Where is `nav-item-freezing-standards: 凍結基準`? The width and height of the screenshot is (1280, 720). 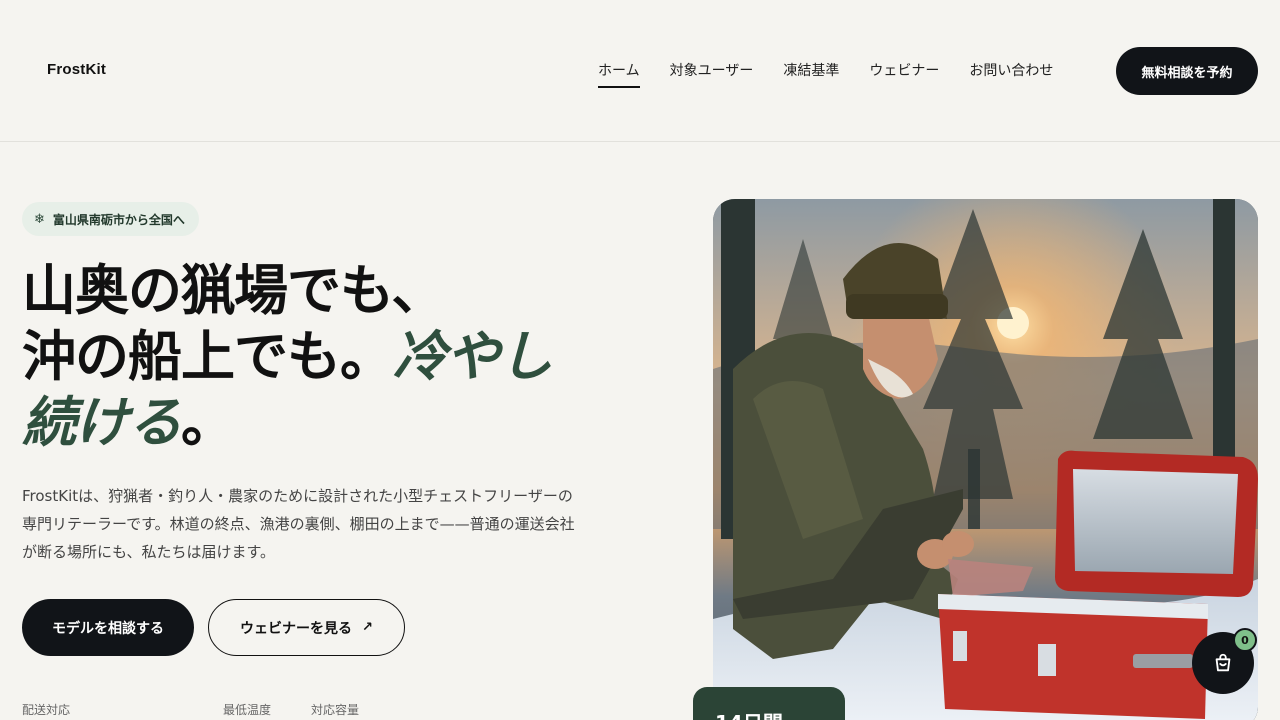
nav-item-freezing-standards: 凍結基準 is located at coordinates (811, 74).